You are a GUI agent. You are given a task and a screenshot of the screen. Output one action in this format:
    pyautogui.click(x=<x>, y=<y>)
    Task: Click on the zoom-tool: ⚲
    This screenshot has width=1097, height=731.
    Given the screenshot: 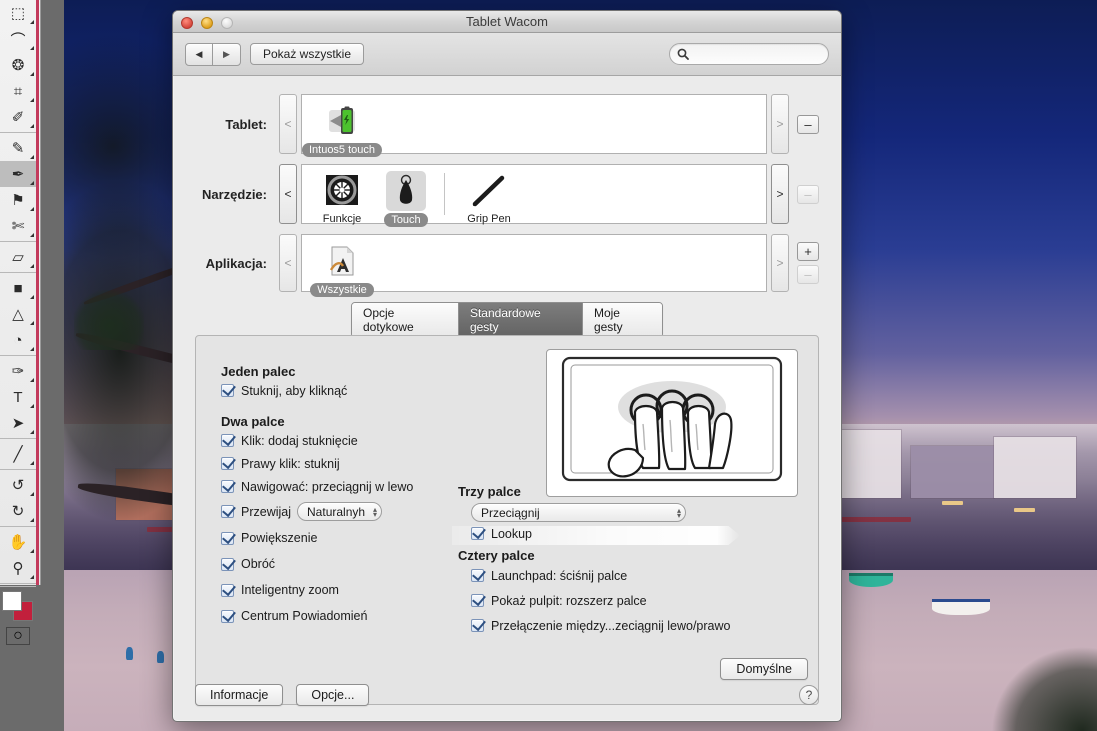 What is the action you would take?
    pyautogui.click(x=18, y=568)
    